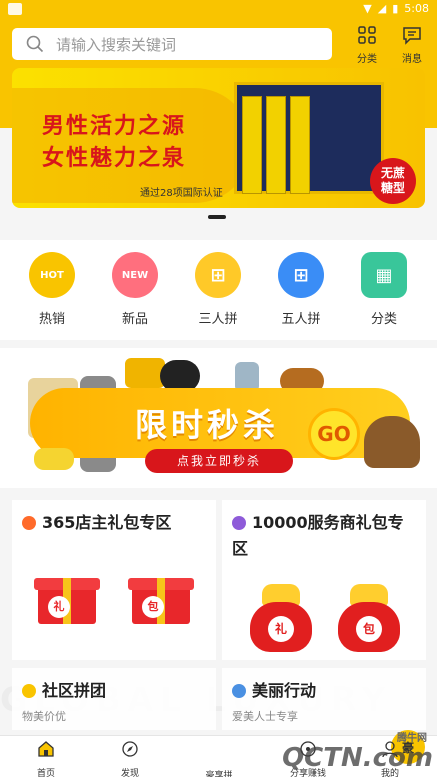 This screenshot has height=777, width=437. Describe the element at coordinates (367, 8) in the screenshot. I see `wifi-icon: ▼` at that location.